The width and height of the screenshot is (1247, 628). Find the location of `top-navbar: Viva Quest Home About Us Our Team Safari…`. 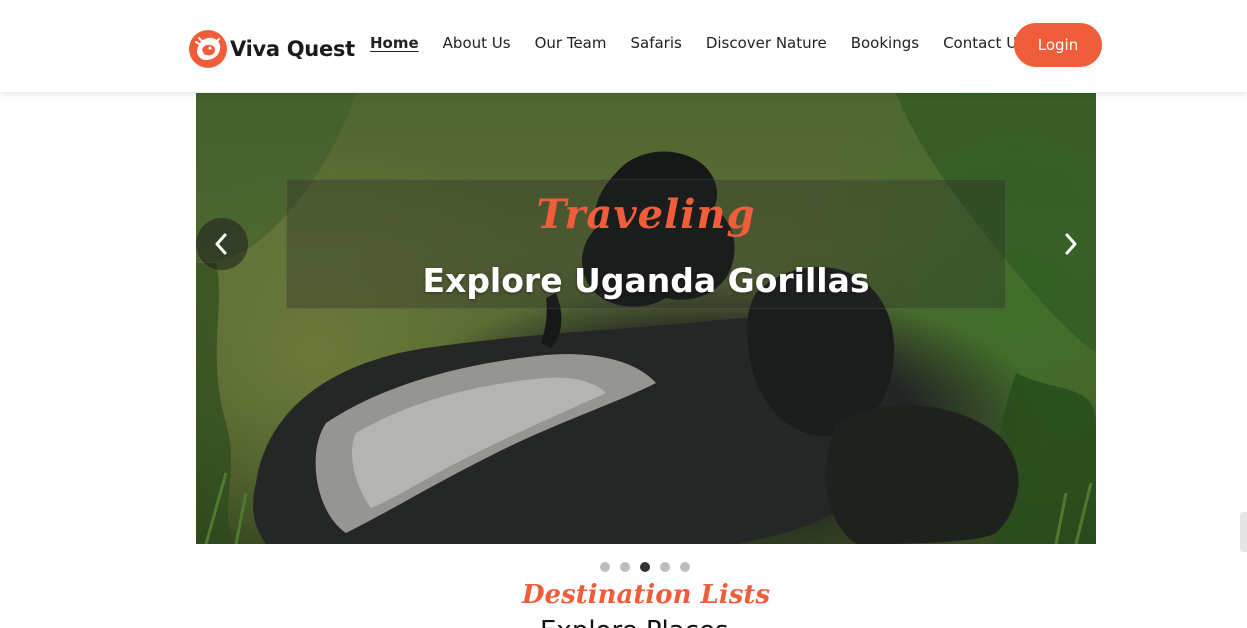

top-navbar: Viva Quest Home About Us Our Team Safari… is located at coordinates (623, 46).